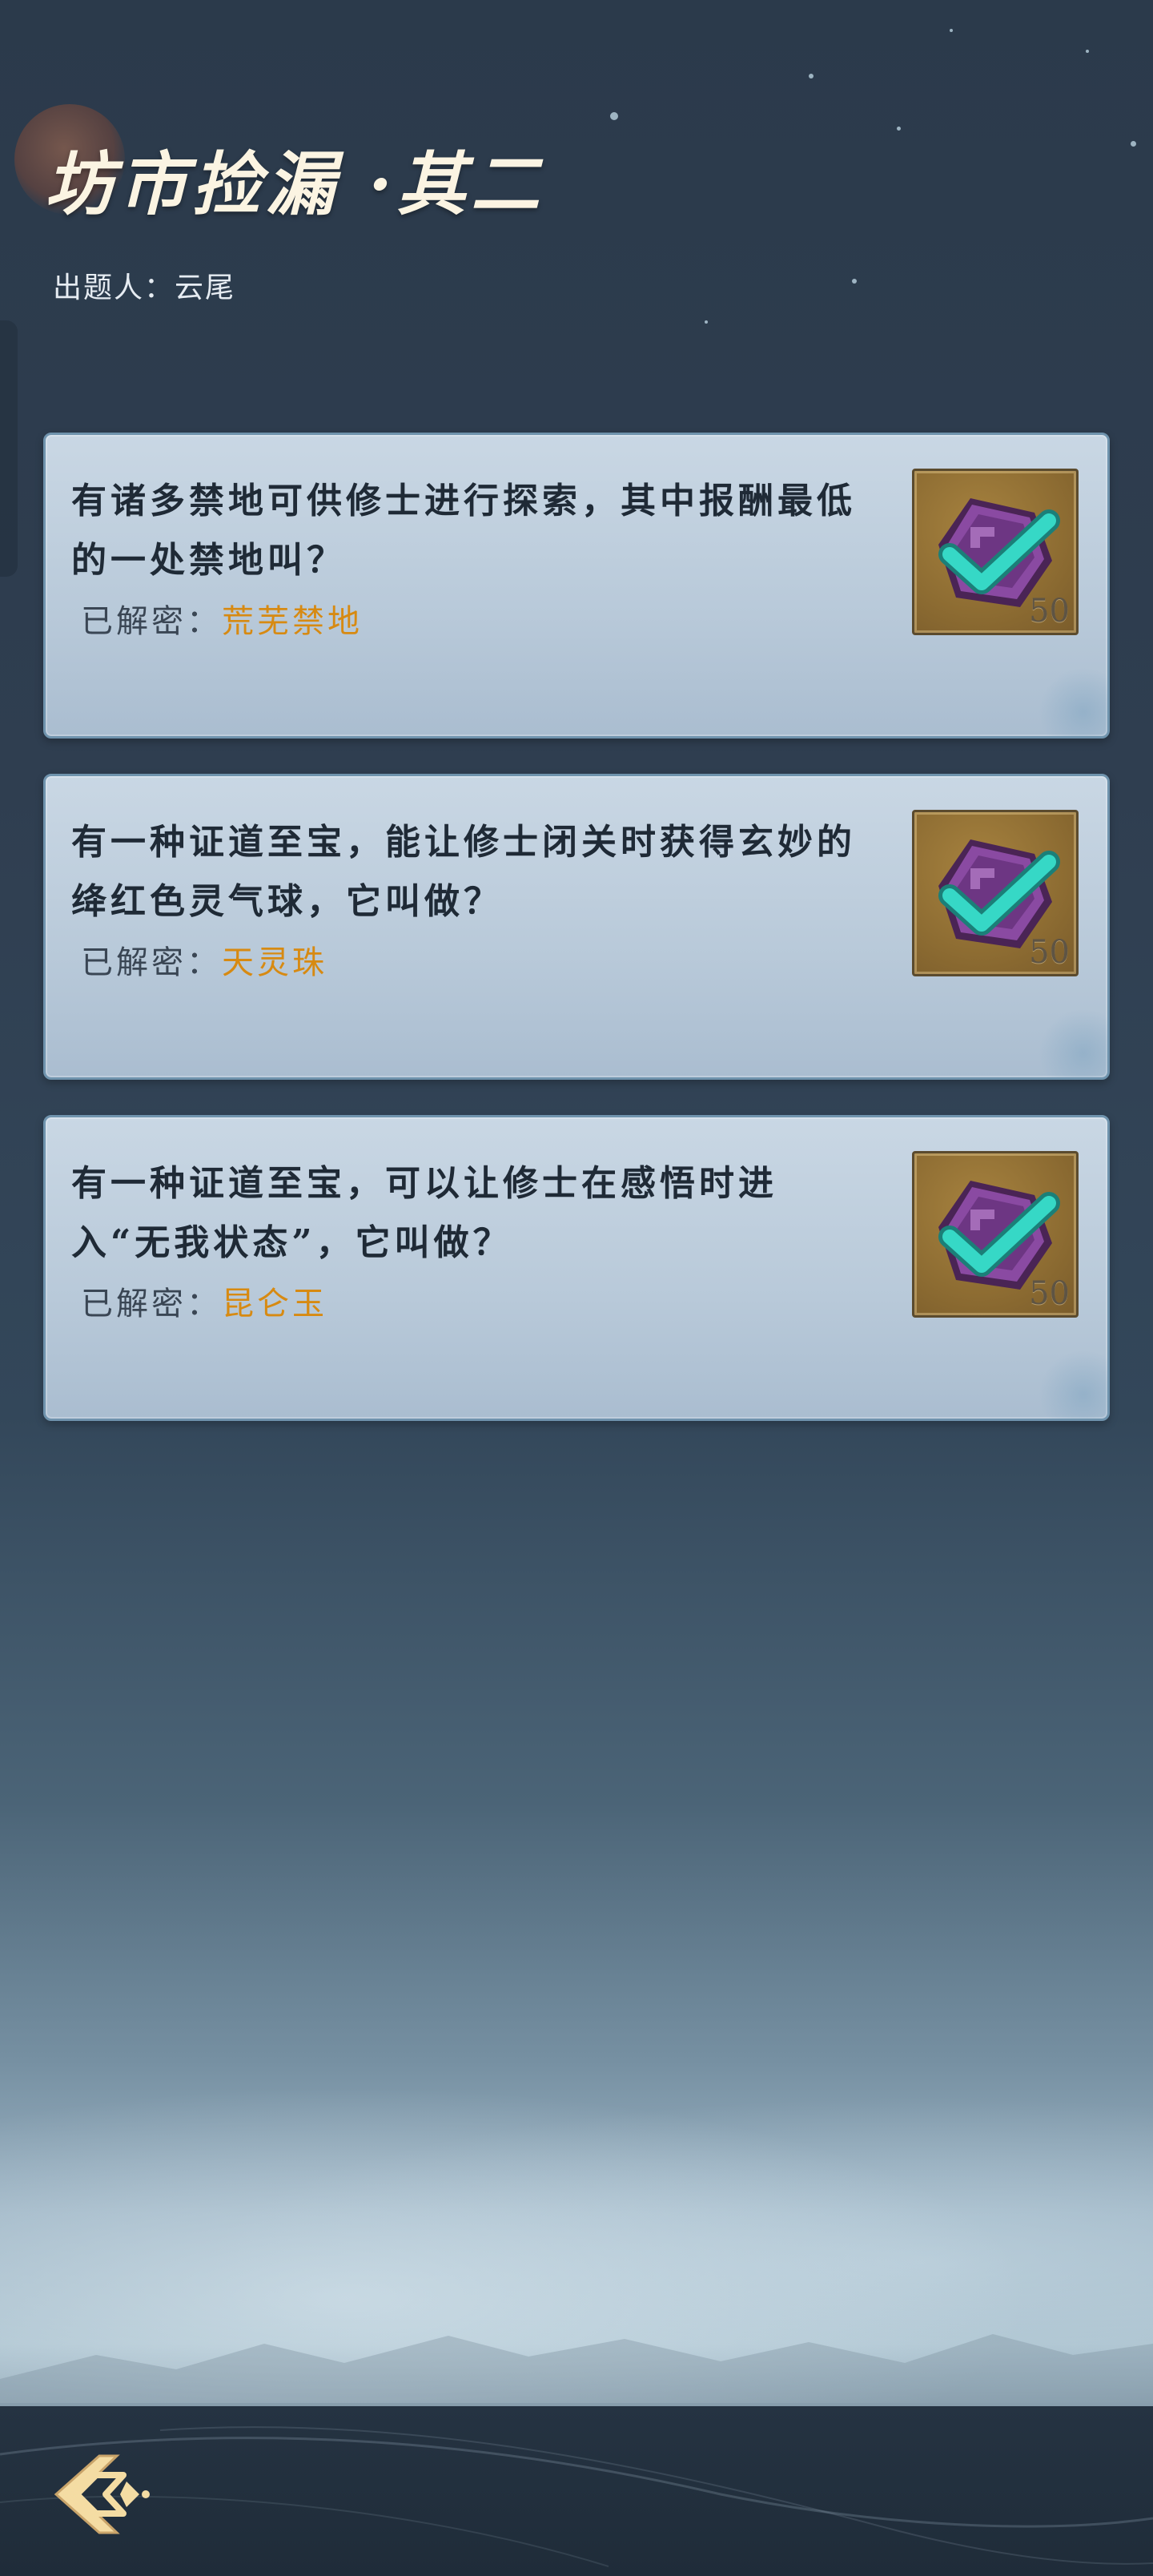 This screenshot has width=1153, height=2576. I want to click on answer-value: 昆仑玉, so click(274, 1304).